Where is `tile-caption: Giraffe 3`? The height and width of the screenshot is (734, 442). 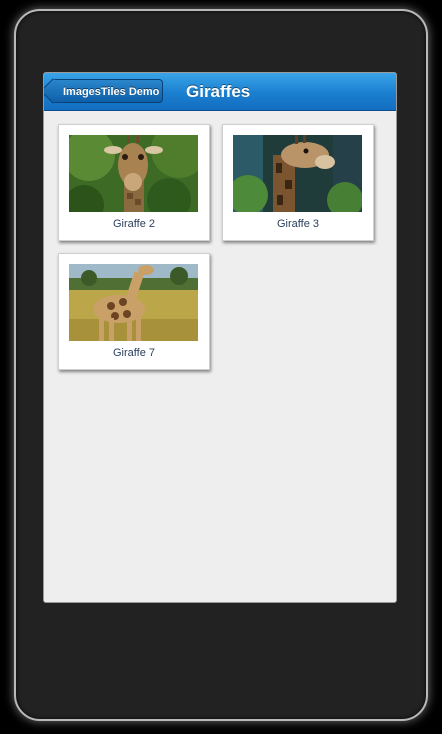
tile-caption: Giraffe 3 is located at coordinates (298, 224).